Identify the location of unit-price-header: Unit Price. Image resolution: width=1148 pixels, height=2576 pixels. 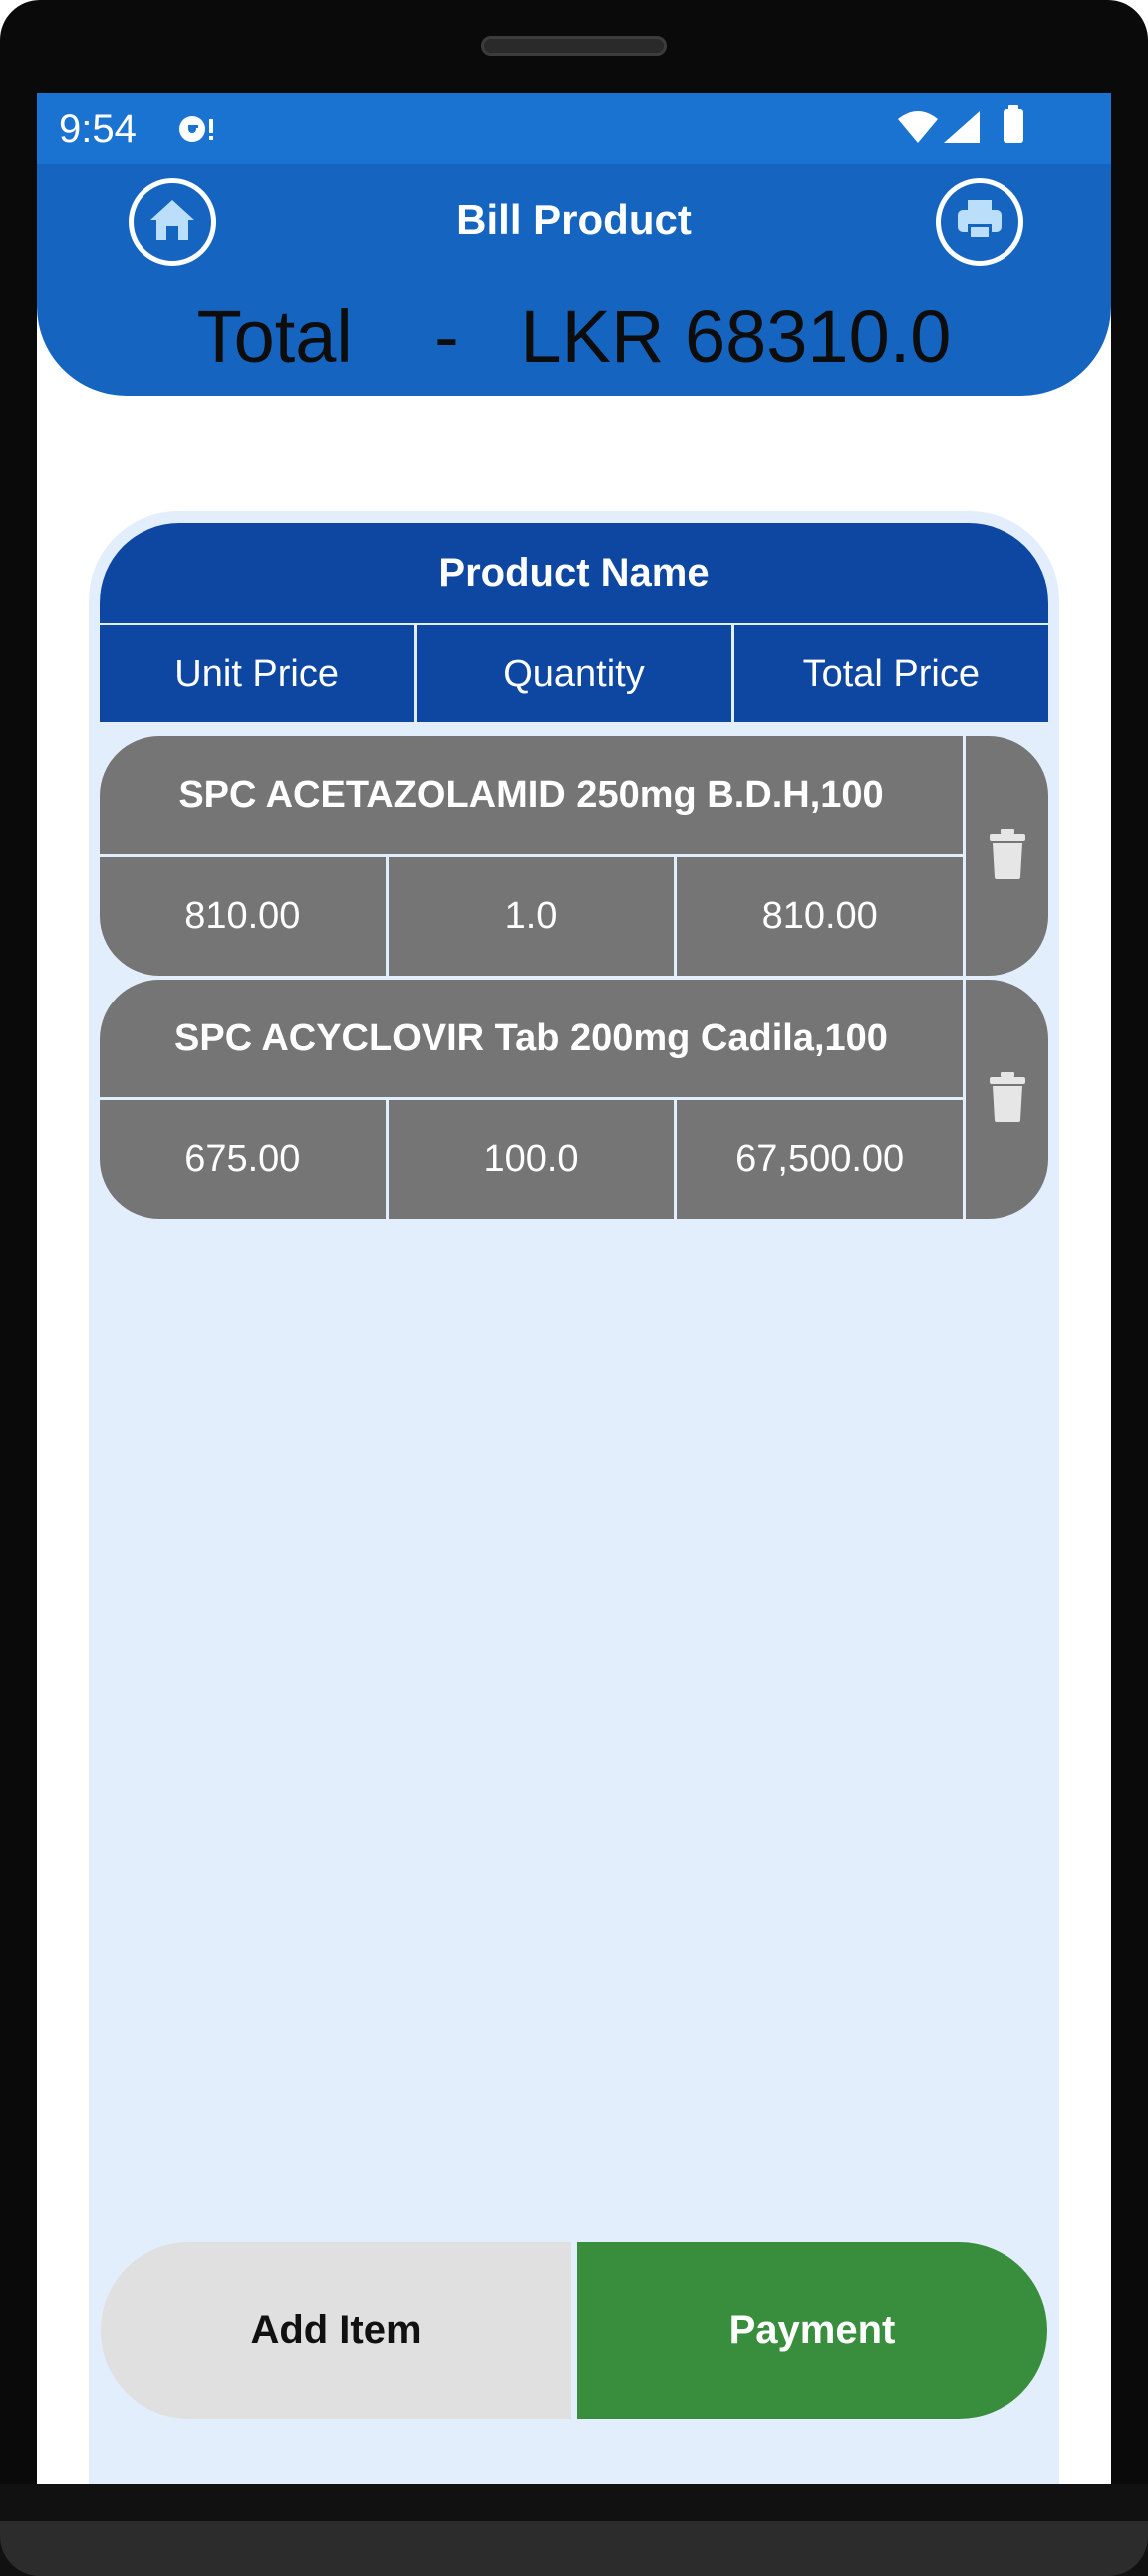
(257, 673).